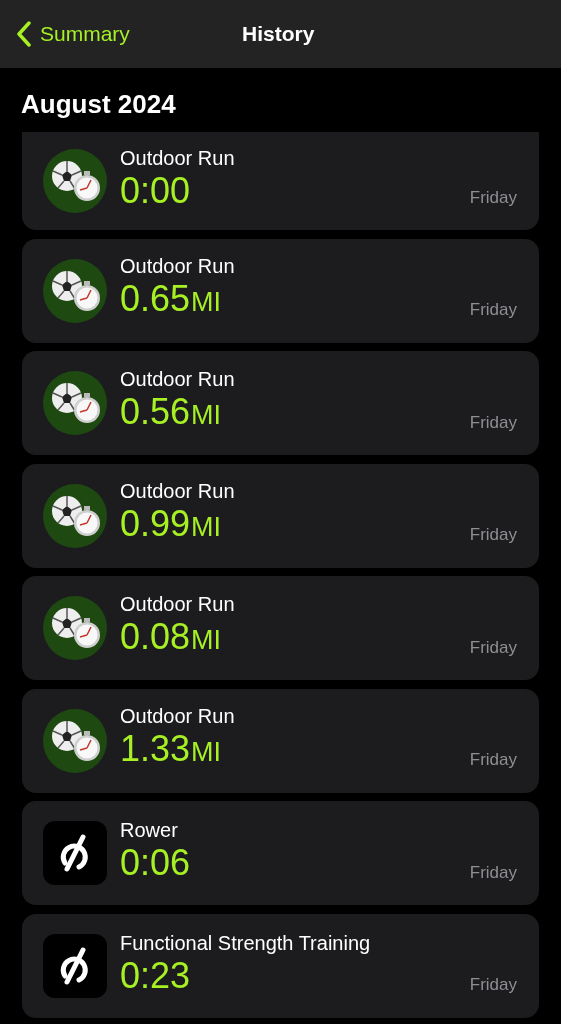  Describe the element at coordinates (280, 853) in the screenshot. I see `workout-card: Rower 0:06 Friday` at that location.